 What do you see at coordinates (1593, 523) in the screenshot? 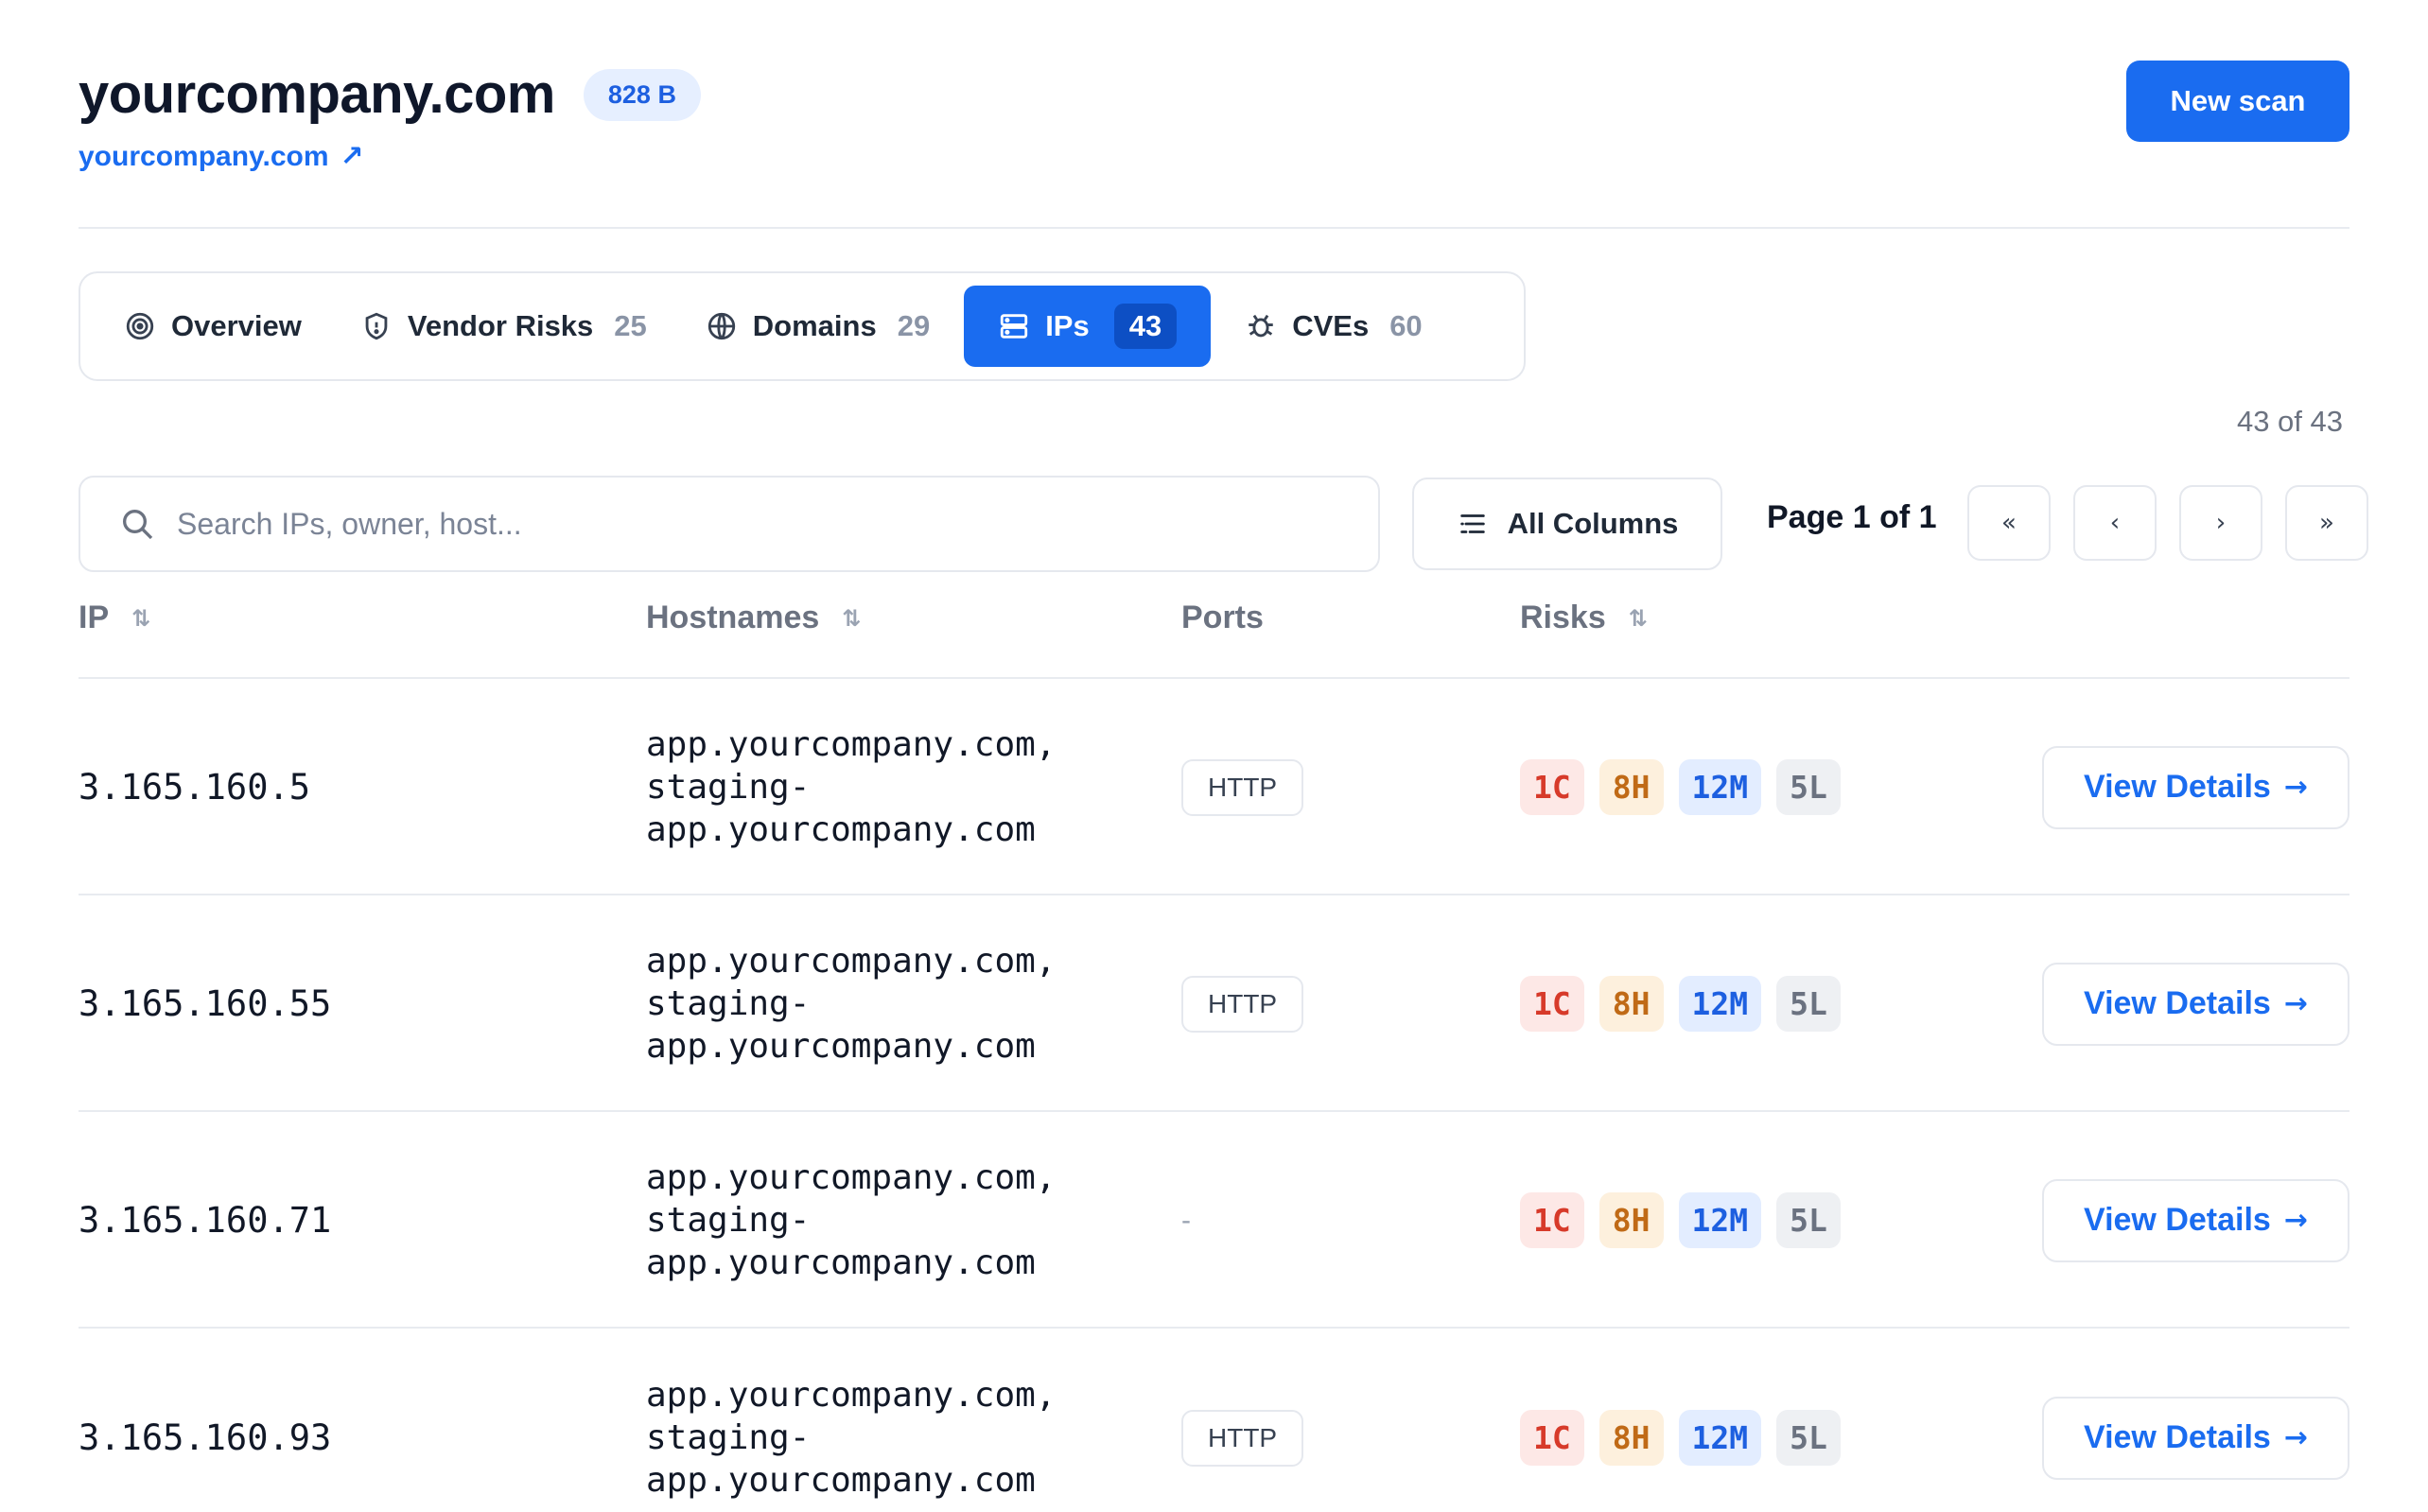
I see `all-columns-label: All Columns` at bounding box center [1593, 523].